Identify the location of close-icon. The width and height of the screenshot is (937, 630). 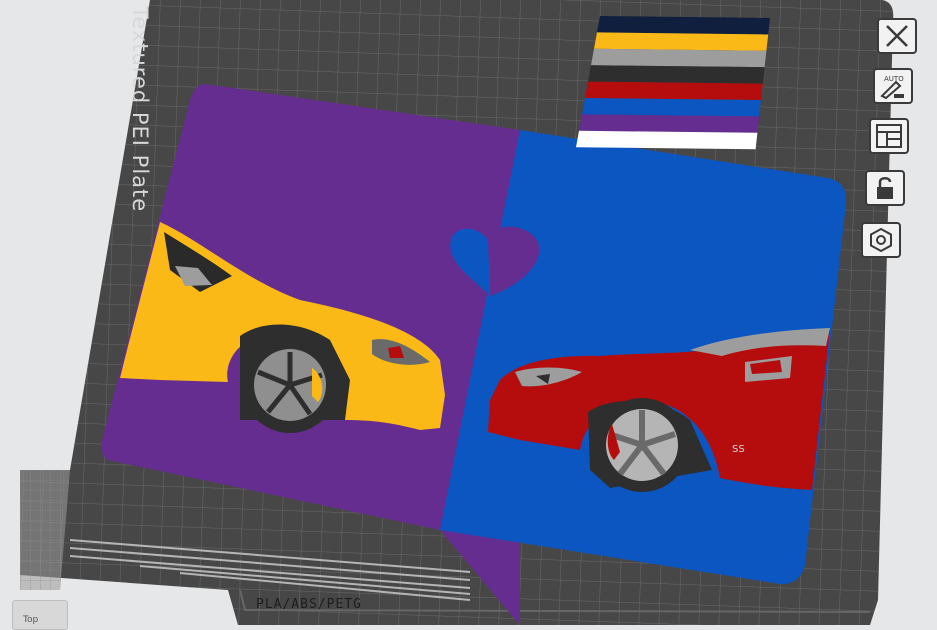
(897, 36).